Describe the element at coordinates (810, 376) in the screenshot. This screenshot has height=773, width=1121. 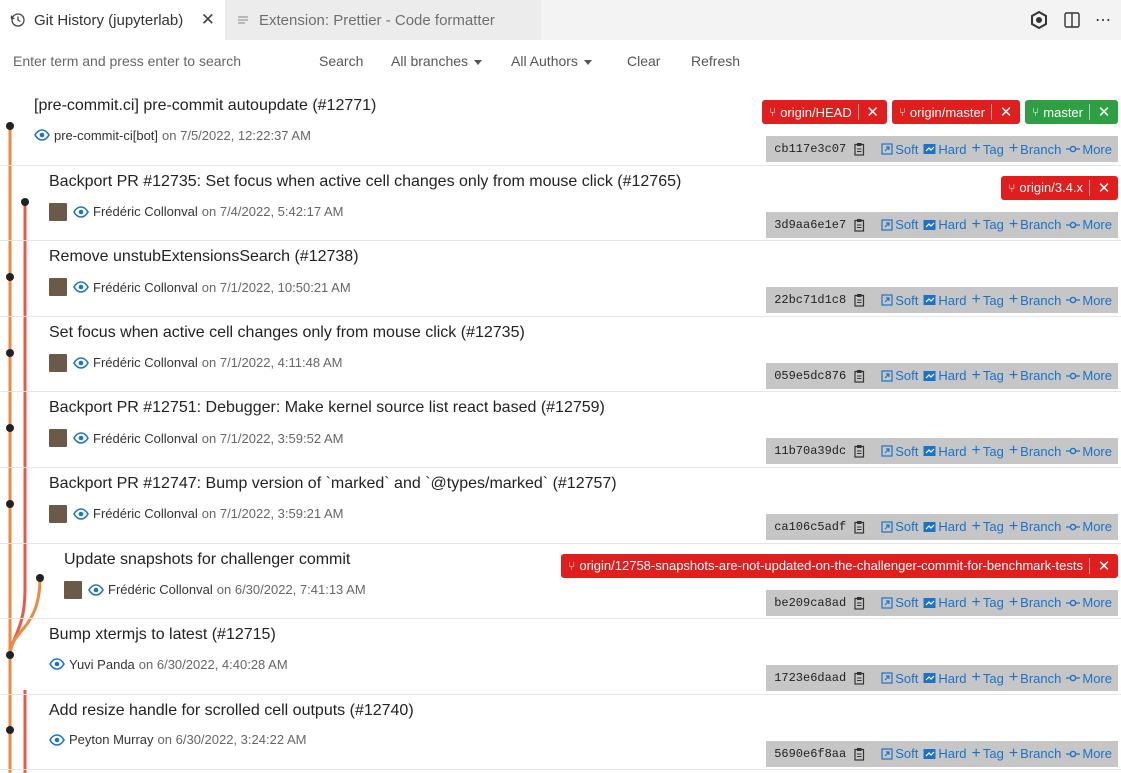
I see `commit-hash: 059e5dc876` at that location.